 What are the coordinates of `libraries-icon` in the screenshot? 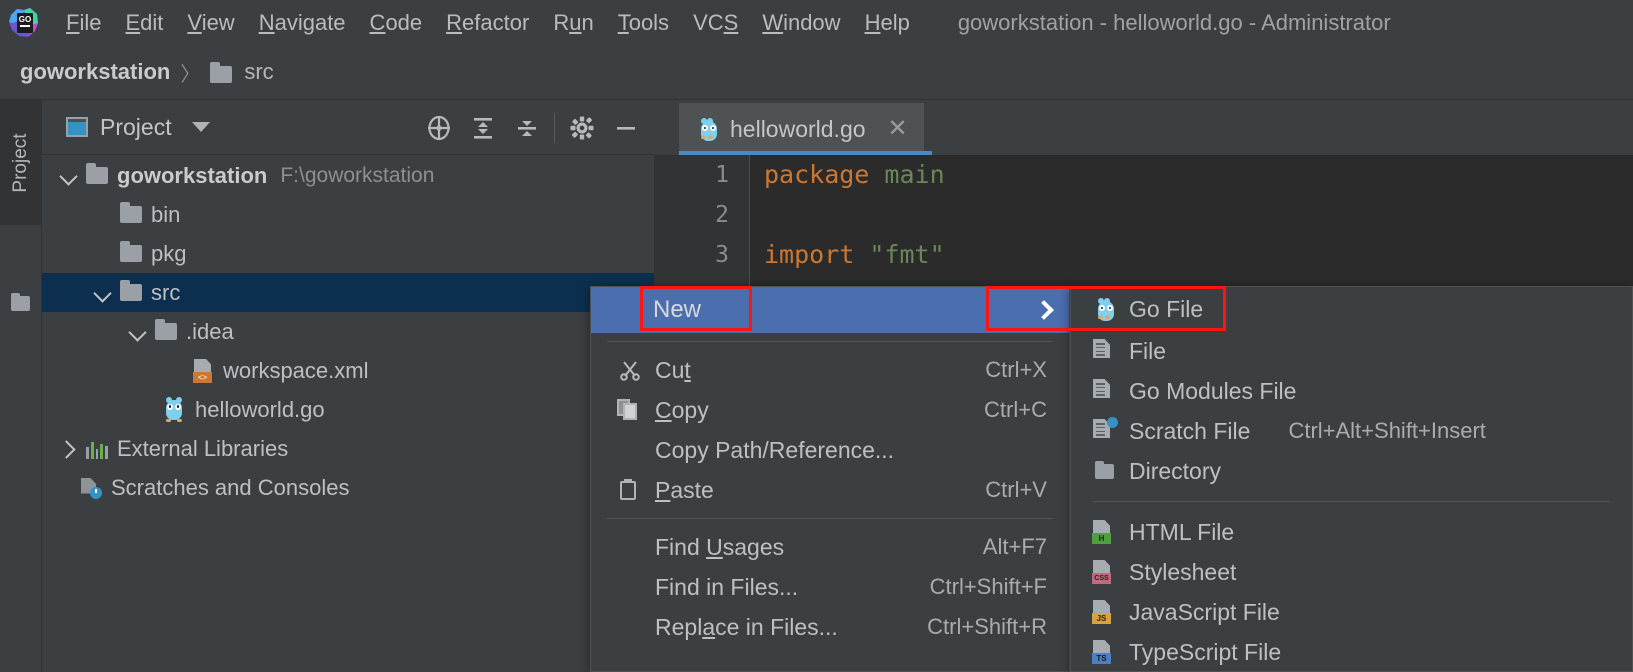 It's located at (97, 449).